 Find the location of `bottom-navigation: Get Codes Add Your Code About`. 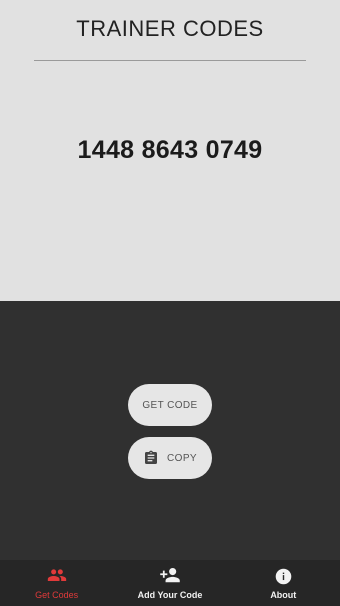

bottom-navigation: Get Codes Add Your Code About is located at coordinates (170, 583).